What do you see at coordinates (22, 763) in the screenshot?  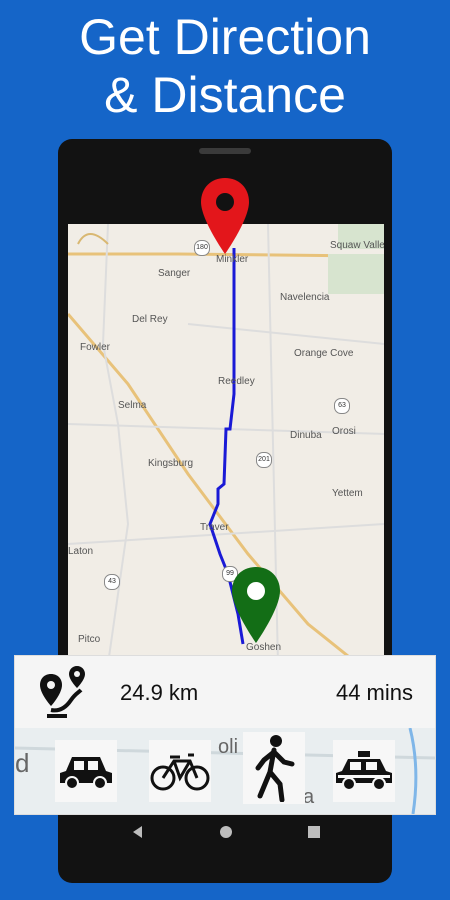 I see `map-text: d` at bounding box center [22, 763].